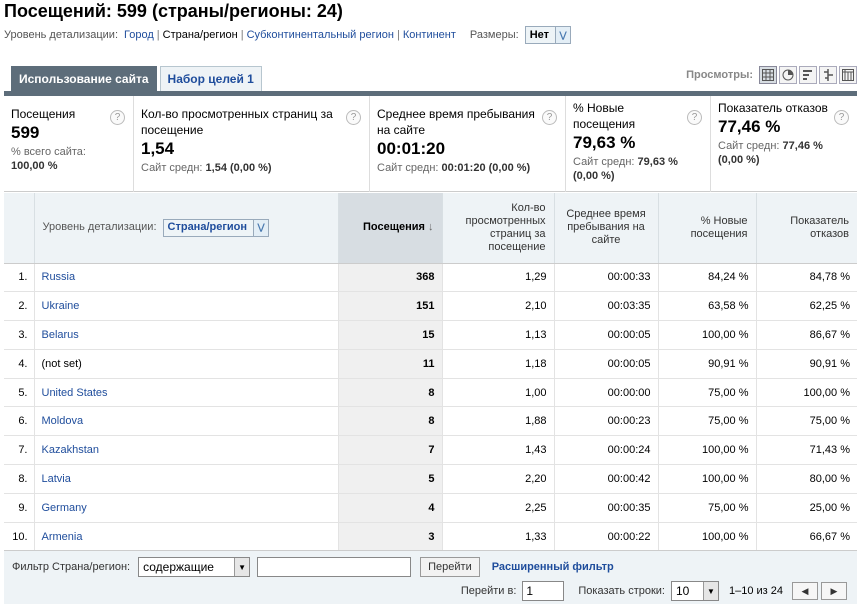  What do you see at coordinates (242, 567) in the screenshot?
I see `dropdown-arrow-icon: ▼` at bounding box center [242, 567].